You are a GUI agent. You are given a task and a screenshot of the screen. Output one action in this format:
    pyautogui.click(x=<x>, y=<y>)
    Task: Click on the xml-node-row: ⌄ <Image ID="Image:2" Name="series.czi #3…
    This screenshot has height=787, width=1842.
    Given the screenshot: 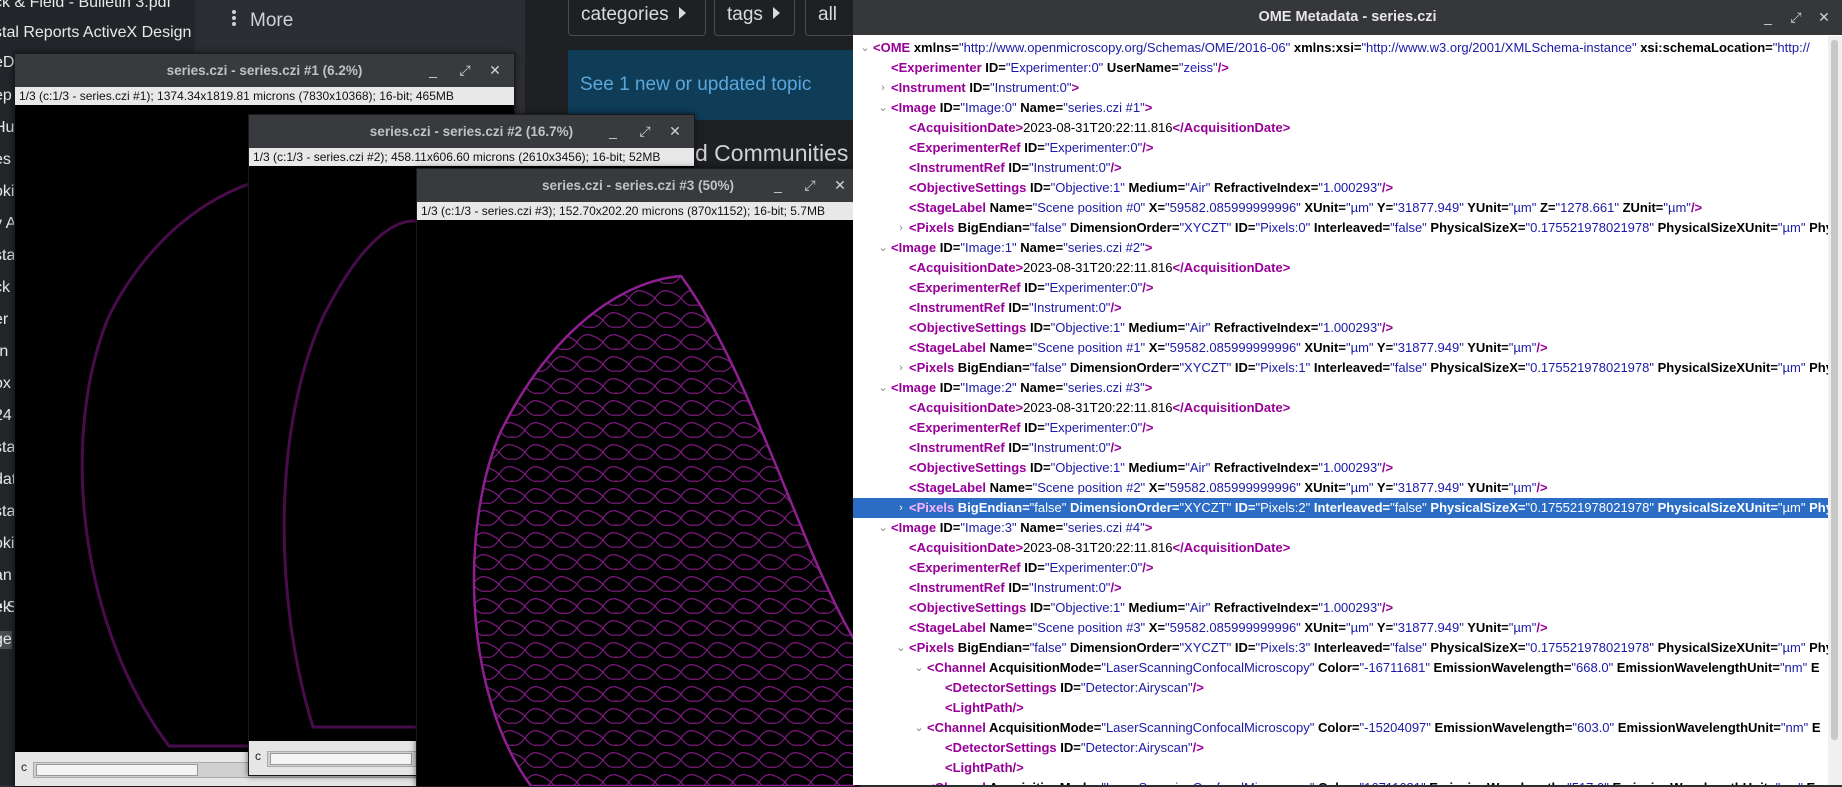 What is the action you would take?
    pyautogui.click(x=1342, y=388)
    